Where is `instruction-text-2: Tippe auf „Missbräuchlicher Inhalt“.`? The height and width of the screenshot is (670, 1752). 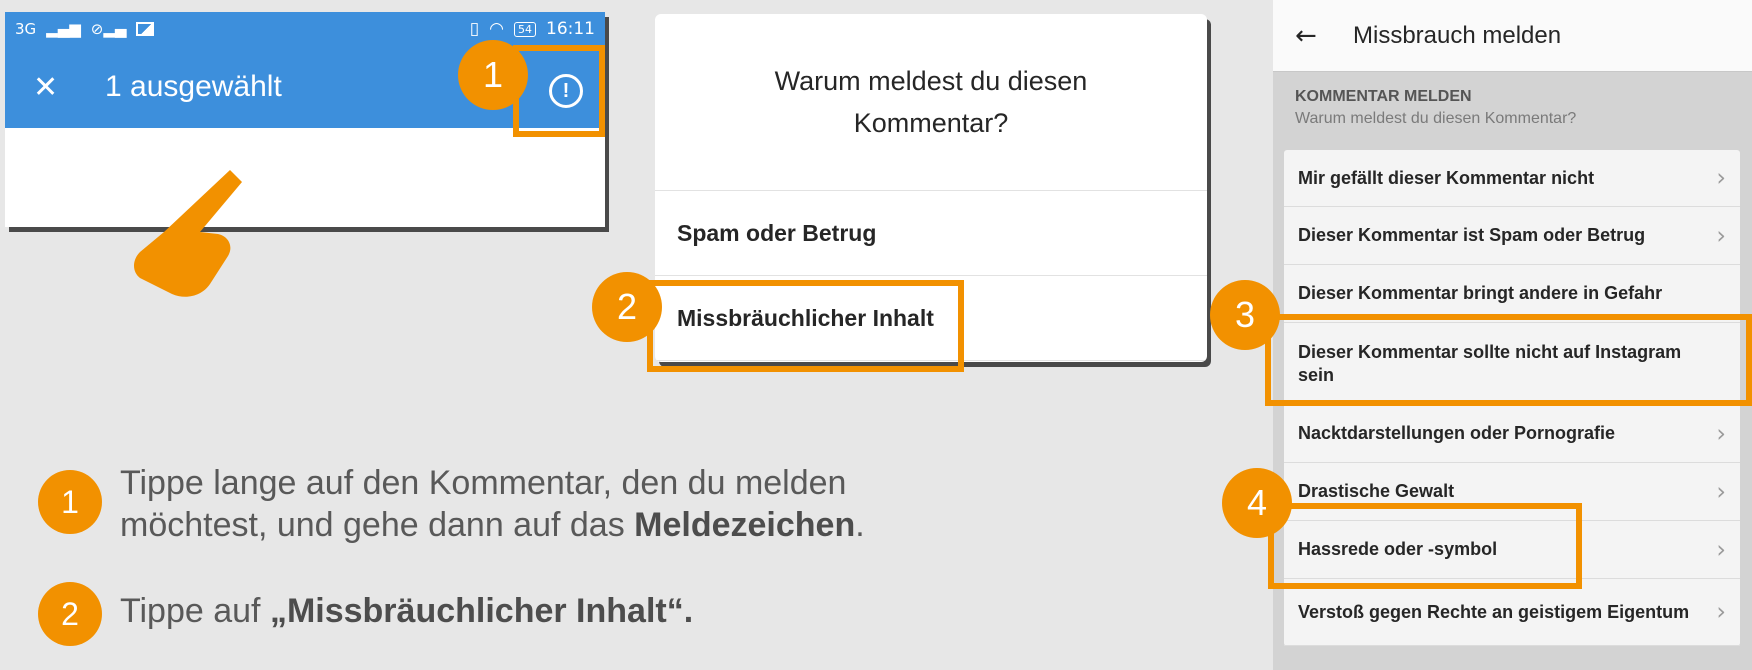 instruction-text-2: Tippe auf „Missbräuchlicher Inhalt“. is located at coordinates (406, 611).